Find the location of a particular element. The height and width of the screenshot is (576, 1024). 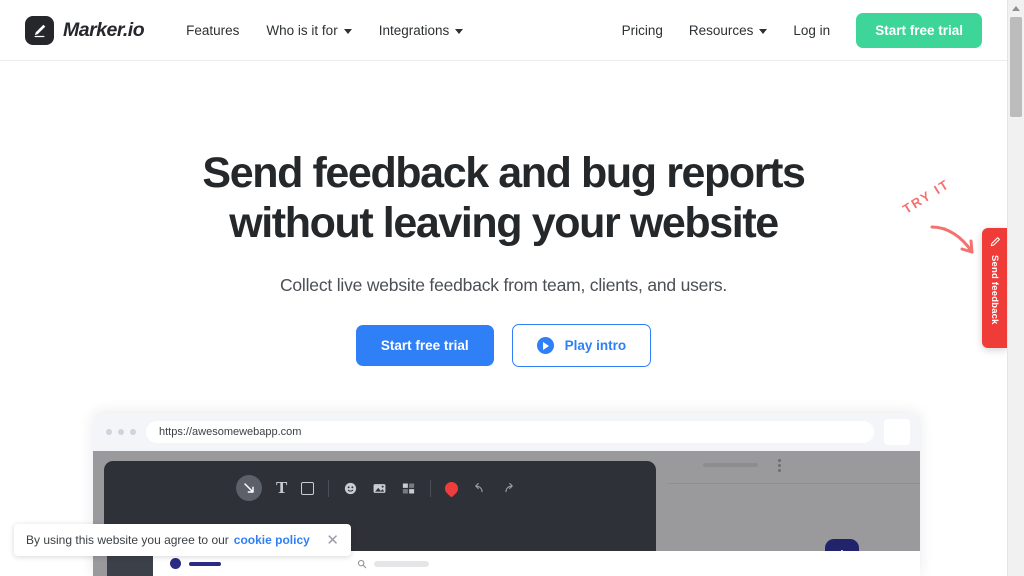

close-icon: ✕ is located at coordinates (332, 540).